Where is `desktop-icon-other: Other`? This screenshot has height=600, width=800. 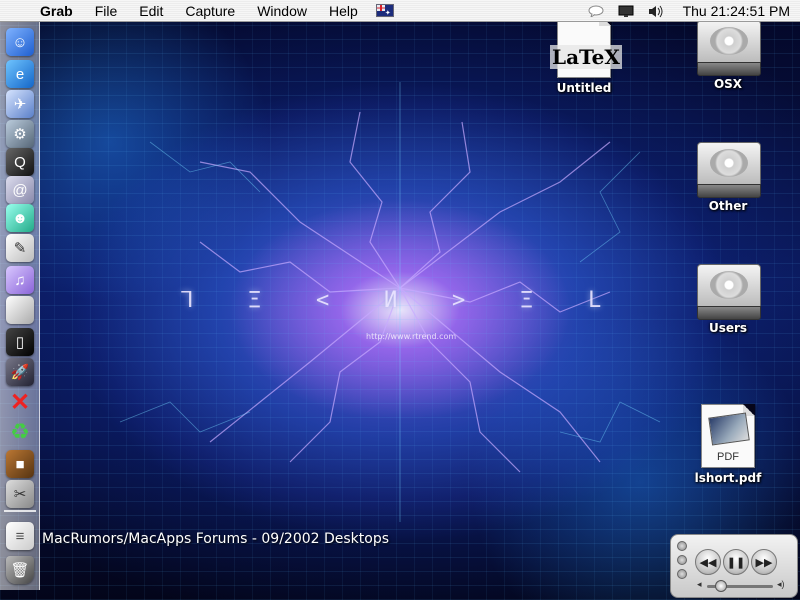
desktop-icon-other: Other is located at coordinates (728, 174).